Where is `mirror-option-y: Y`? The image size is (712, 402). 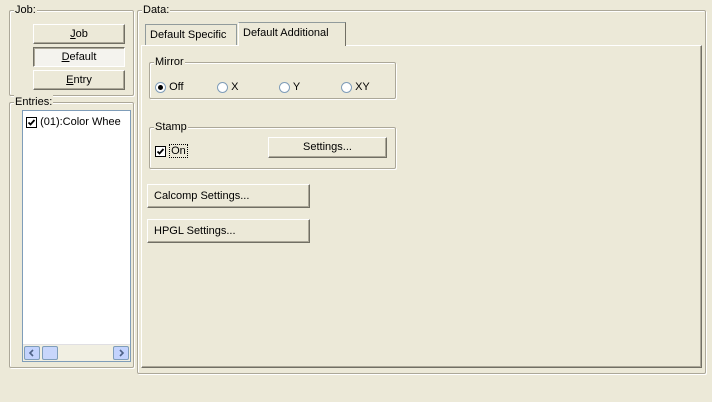
mirror-option-y: Y is located at coordinates (289, 87).